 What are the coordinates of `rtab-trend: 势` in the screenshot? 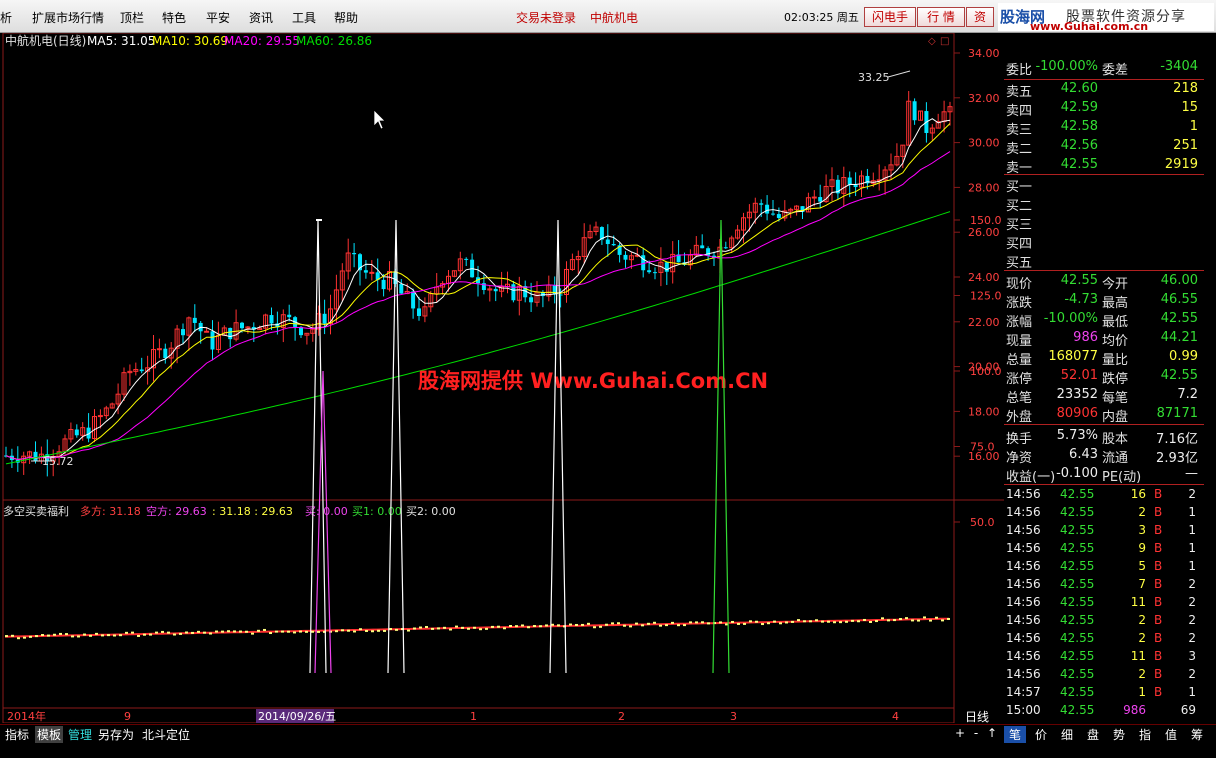 It's located at (1119, 734).